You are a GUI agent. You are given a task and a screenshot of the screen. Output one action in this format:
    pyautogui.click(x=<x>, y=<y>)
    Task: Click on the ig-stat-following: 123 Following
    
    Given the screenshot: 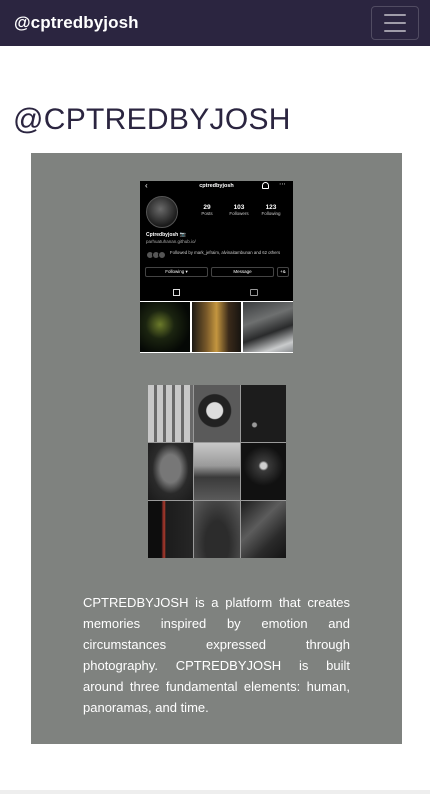 What is the action you would take?
    pyautogui.click(x=271, y=210)
    